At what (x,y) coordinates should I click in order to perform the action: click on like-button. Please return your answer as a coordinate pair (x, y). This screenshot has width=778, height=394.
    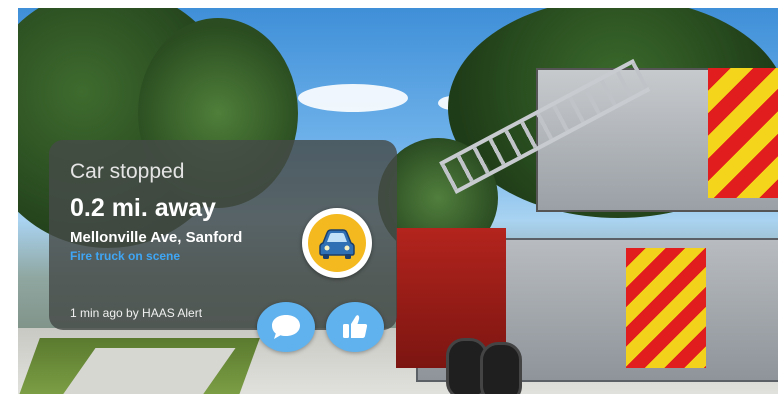
    Looking at the image, I should click on (355, 327).